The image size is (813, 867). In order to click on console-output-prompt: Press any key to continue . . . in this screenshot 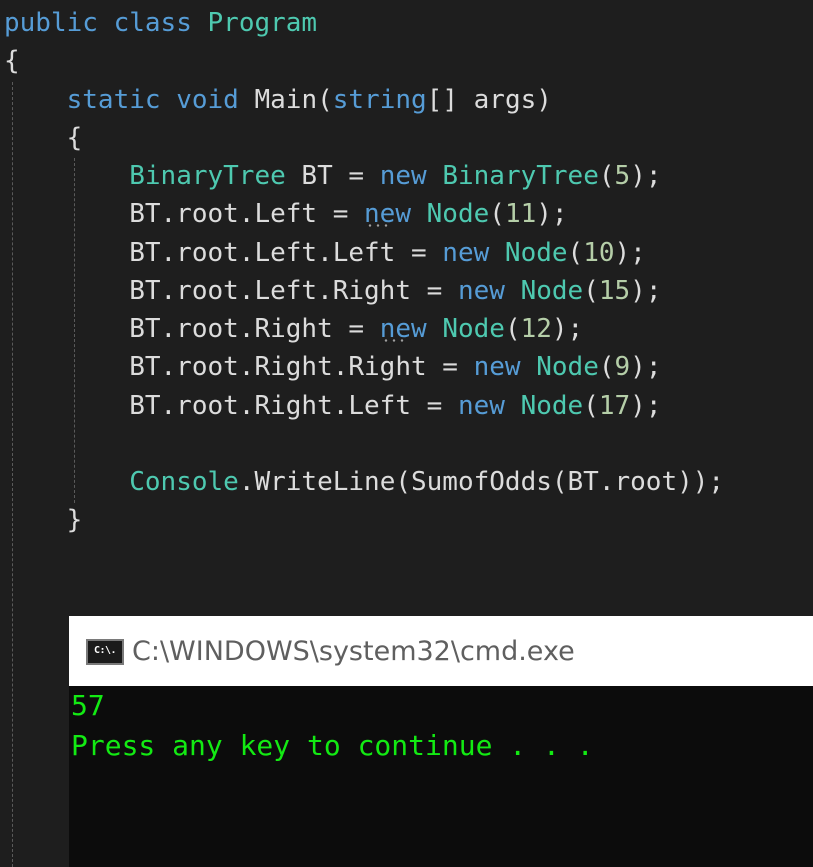, I will do `click(332, 745)`.